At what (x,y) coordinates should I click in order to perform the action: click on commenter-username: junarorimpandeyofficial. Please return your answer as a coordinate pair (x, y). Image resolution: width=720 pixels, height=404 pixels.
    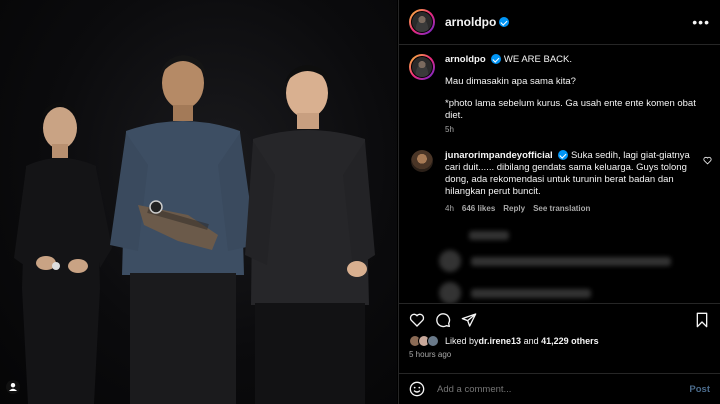
    Looking at the image, I should click on (499, 155).